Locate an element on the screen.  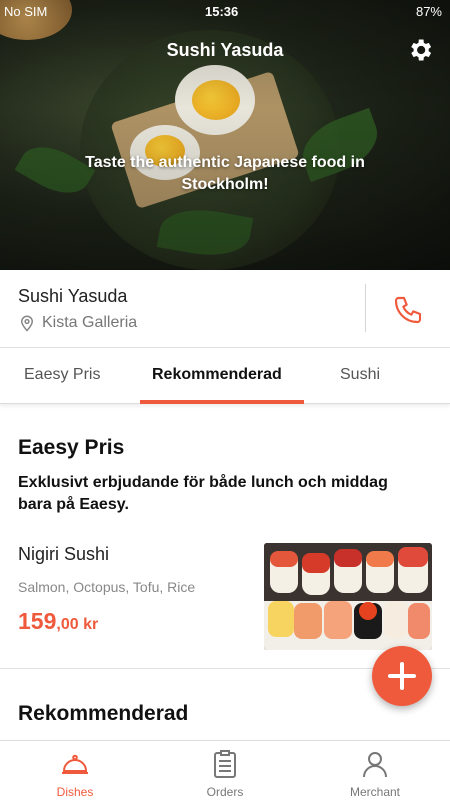
battery-text: 87% is located at coordinates (428, 11).